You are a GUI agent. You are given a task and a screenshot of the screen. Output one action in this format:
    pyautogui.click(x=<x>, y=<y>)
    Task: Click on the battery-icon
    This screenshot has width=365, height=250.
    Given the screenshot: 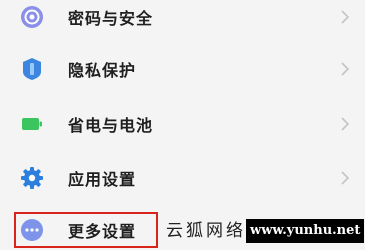 What is the action you would take?
    pyautogui.click(x=32, y=124)
    